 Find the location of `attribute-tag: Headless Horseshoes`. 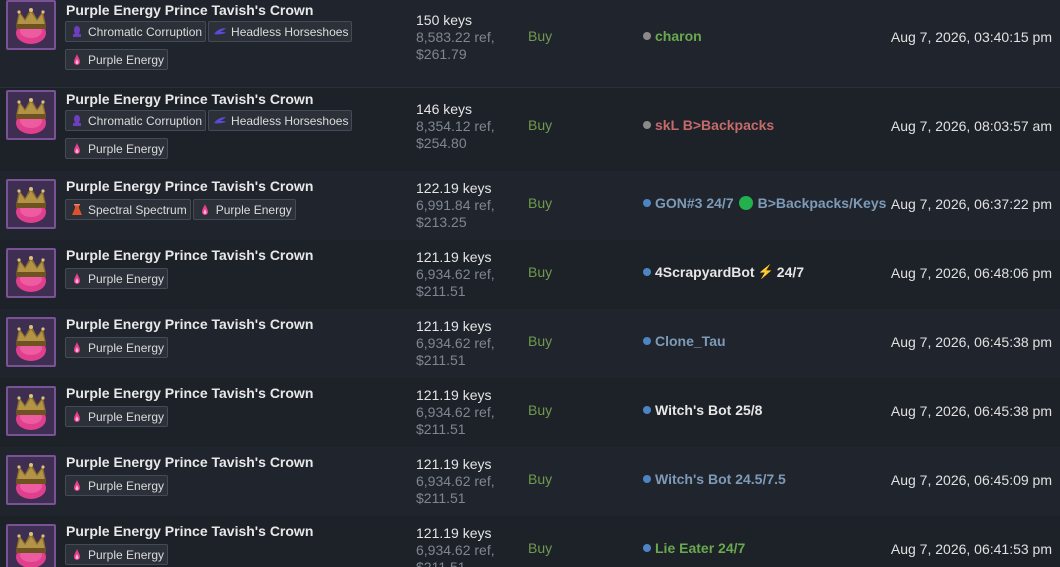

attribute-tag: Headless Horseshoes is located at coordinates (280, 31).